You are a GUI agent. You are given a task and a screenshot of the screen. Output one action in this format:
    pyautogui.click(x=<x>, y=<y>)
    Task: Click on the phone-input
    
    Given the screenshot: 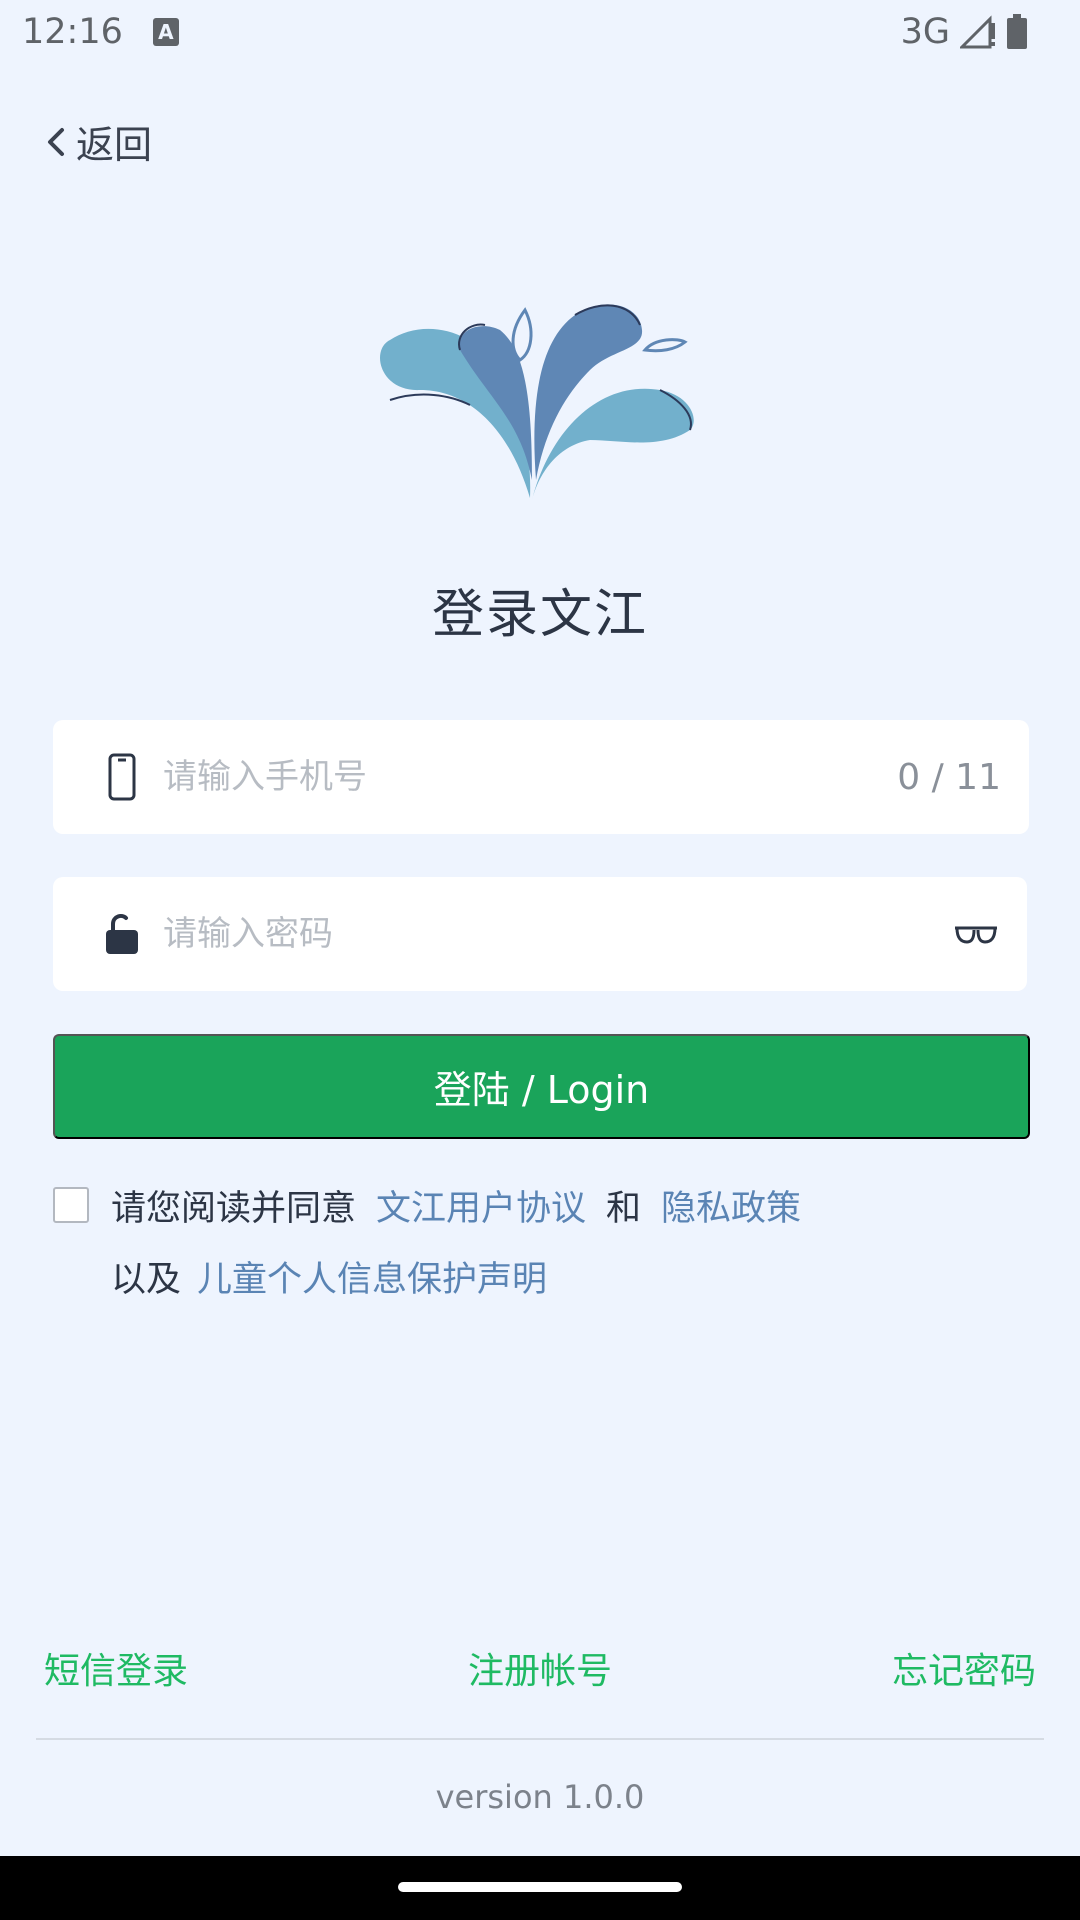 What is the action you would take?
    pyautogui.click(x=530, y=777)
    